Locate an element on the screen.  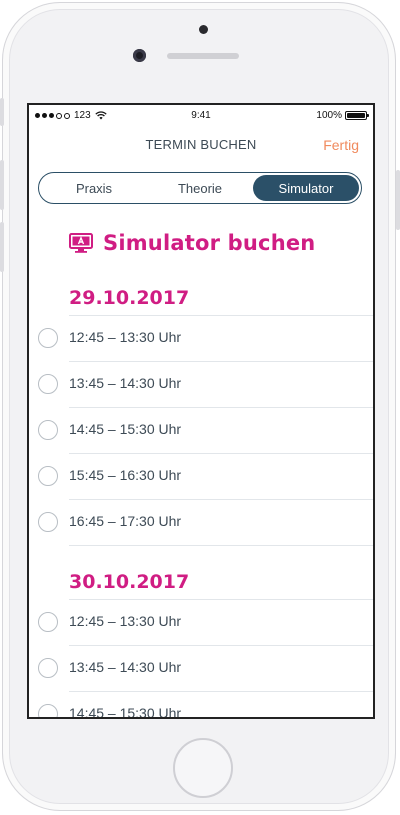
monitor-icon is located at coordinates (81, 243).